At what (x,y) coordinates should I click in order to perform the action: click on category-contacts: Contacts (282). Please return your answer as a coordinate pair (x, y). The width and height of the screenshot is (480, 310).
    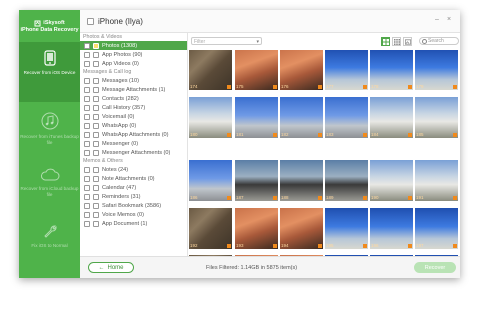
    Looking at the image, I should click on (133, 98).